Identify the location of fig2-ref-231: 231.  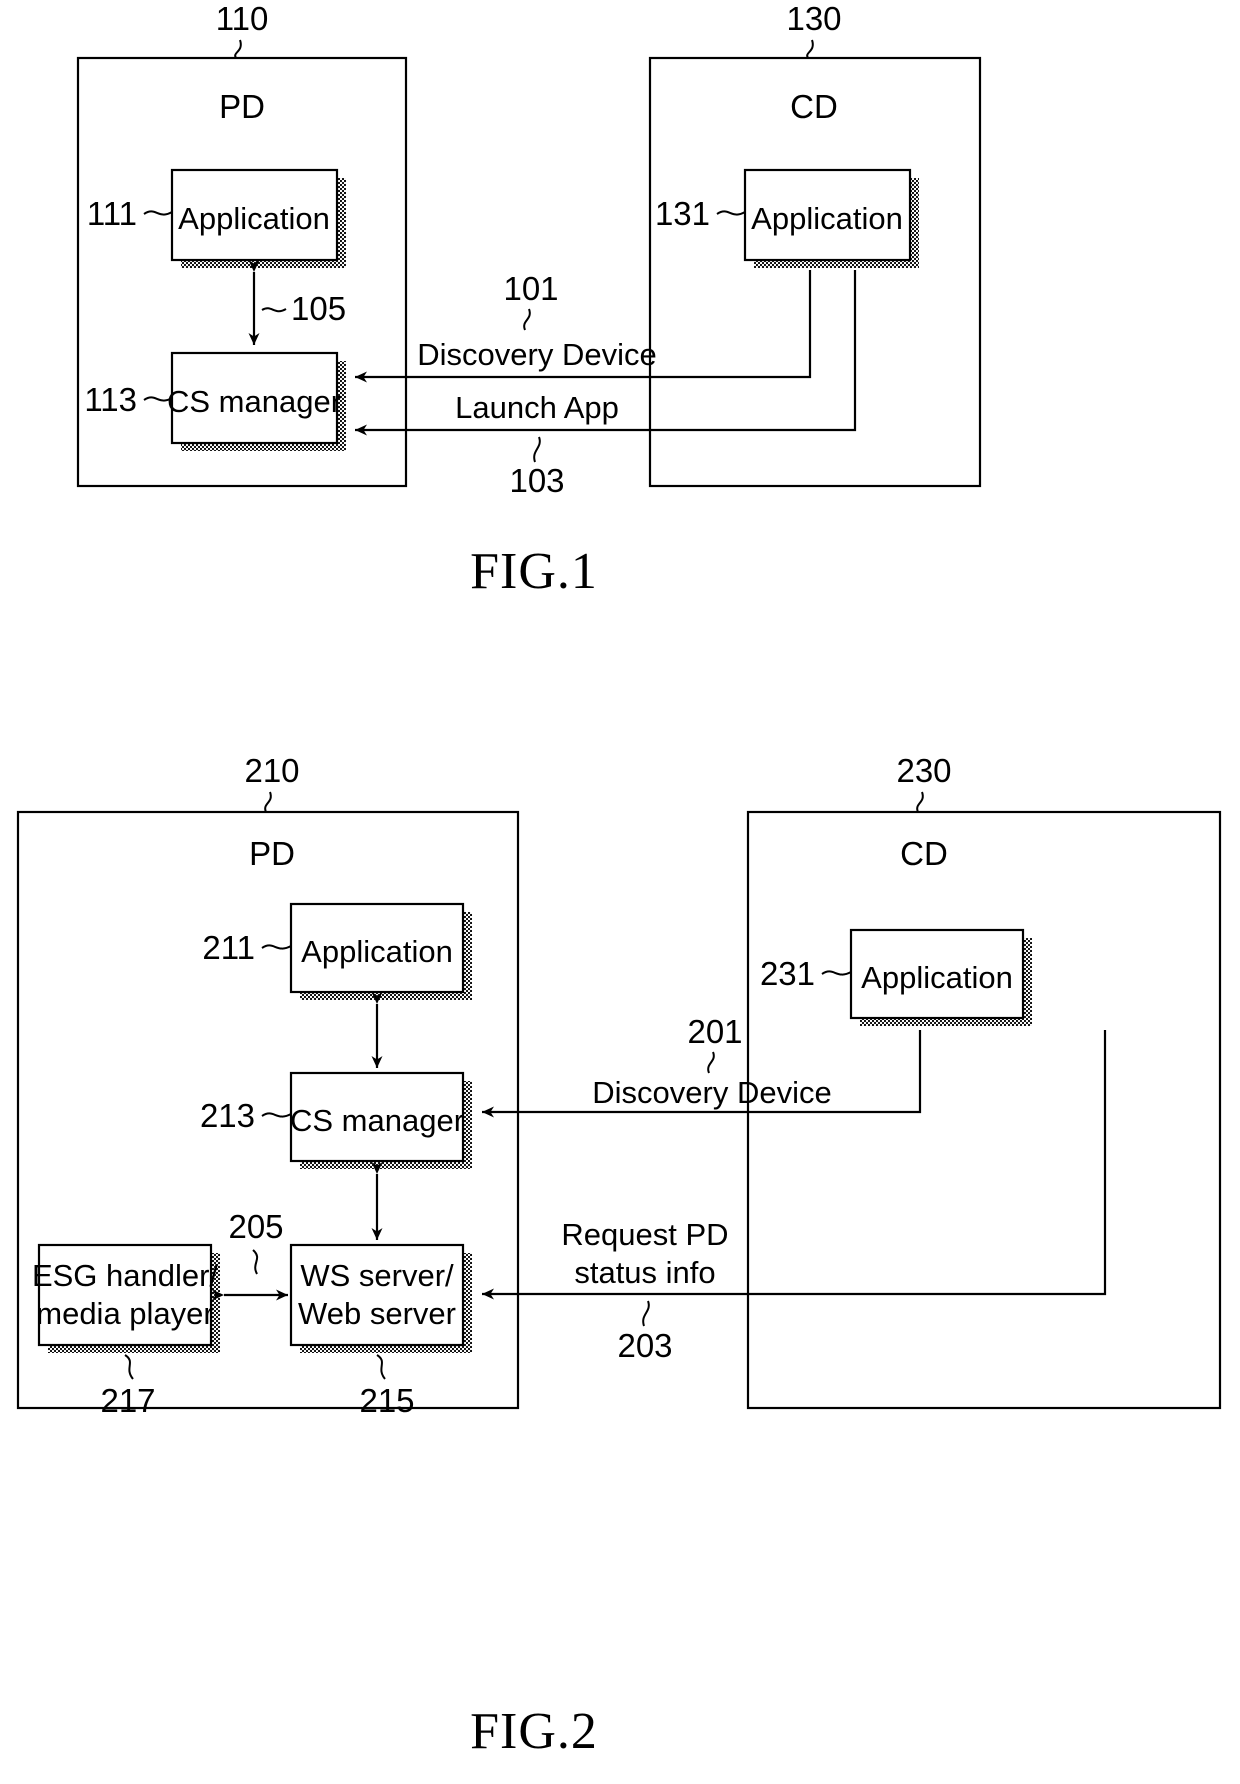
(787, 973).